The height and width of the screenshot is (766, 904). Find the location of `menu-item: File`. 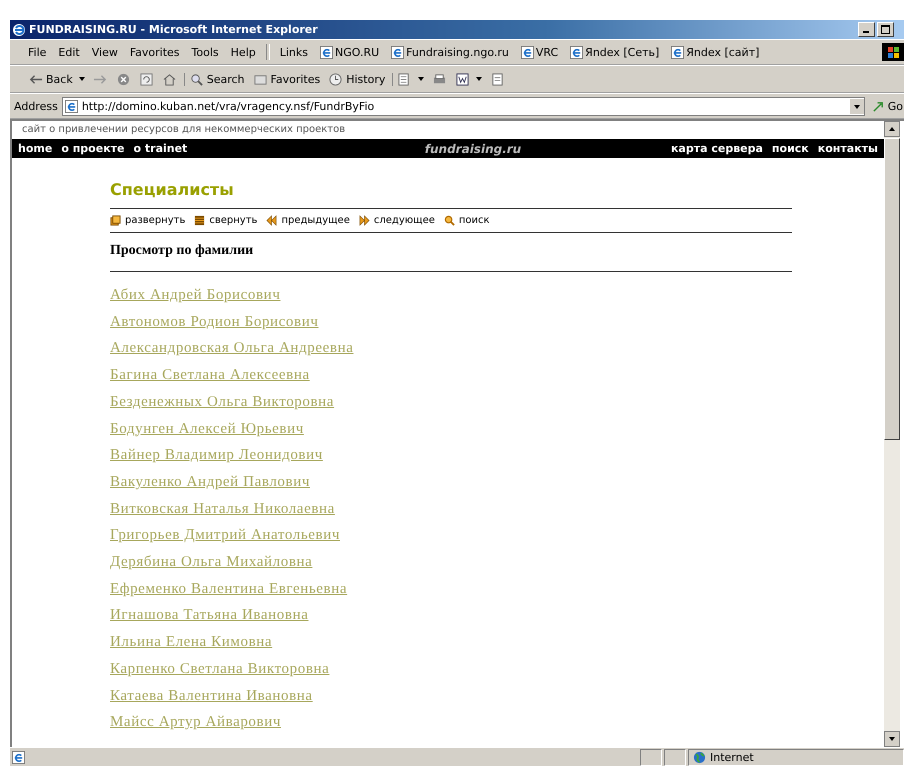

menu-item: File is located at coordinates (37, 52).